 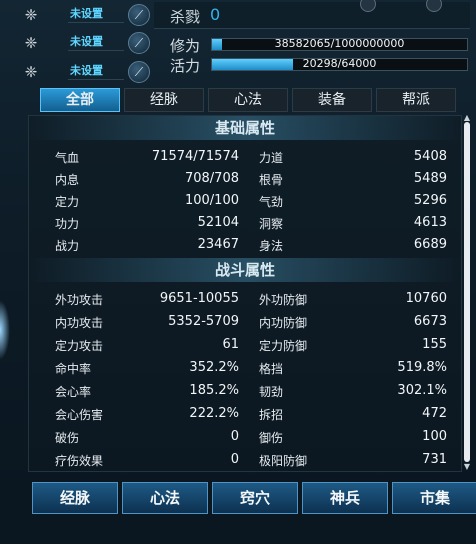 What do you see at coordinates (211, 178) in the screenshot?
I see `attribute-value: 708/708` at bounding box center [211, 178].